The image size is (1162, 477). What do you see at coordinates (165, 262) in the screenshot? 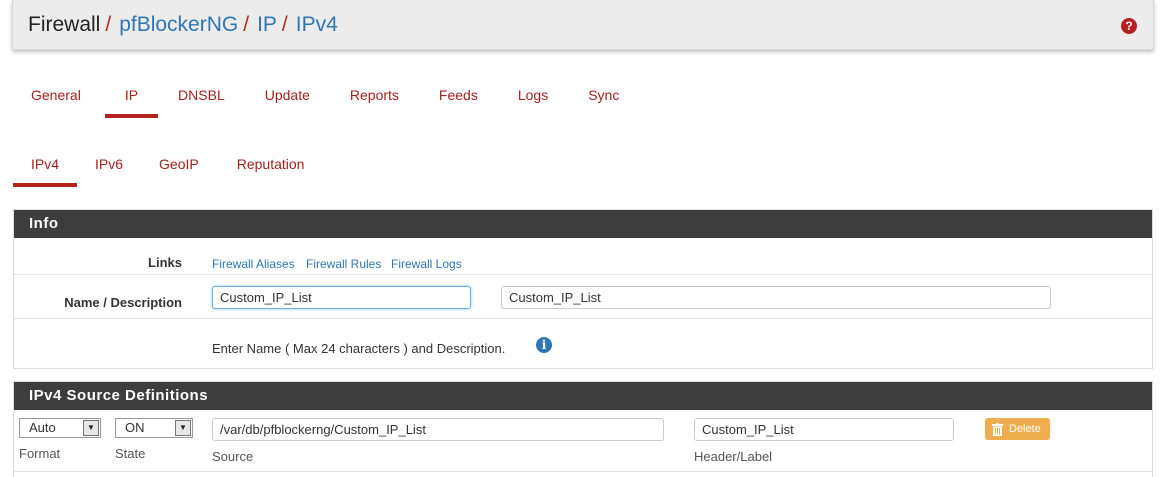
I see `links-label: Links` at bounding box center [165, 262].